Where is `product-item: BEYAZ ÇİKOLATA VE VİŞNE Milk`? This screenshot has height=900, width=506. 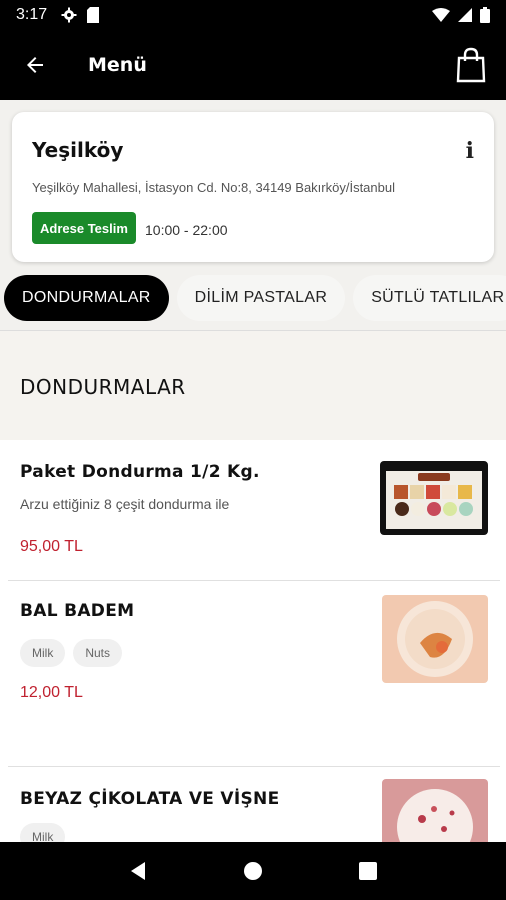
product-item: BEYAZ ÇİKOLATA VE VİŞNE Milk is located at coordinates (253, 804).